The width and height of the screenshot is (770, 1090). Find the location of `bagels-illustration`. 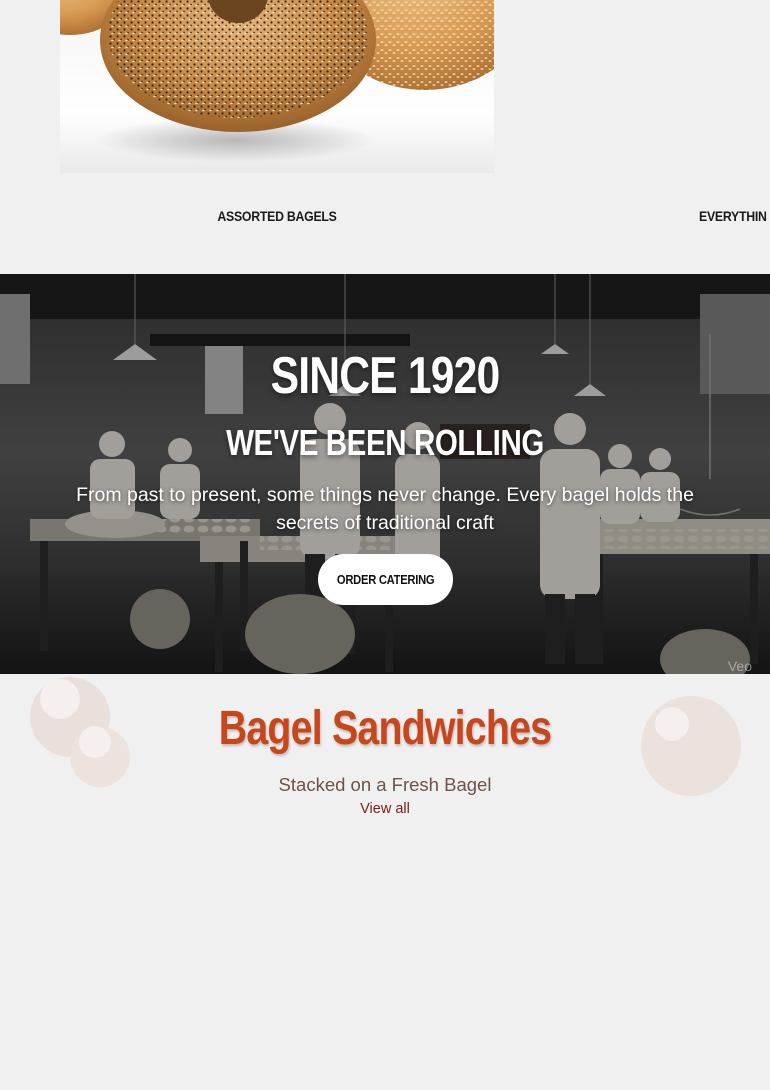

bagels-illustration is located at coordinates (277, 81).